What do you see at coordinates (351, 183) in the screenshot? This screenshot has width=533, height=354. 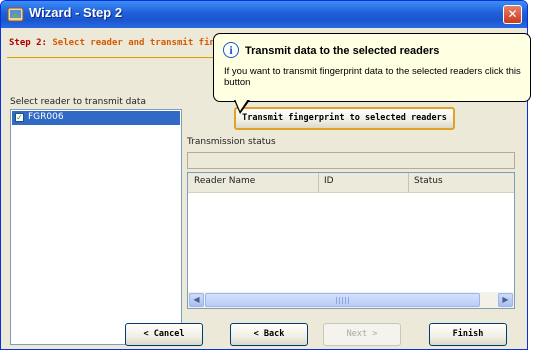 I see `grid-header: Reader Name ID Status` at bounding box center [351, 183].